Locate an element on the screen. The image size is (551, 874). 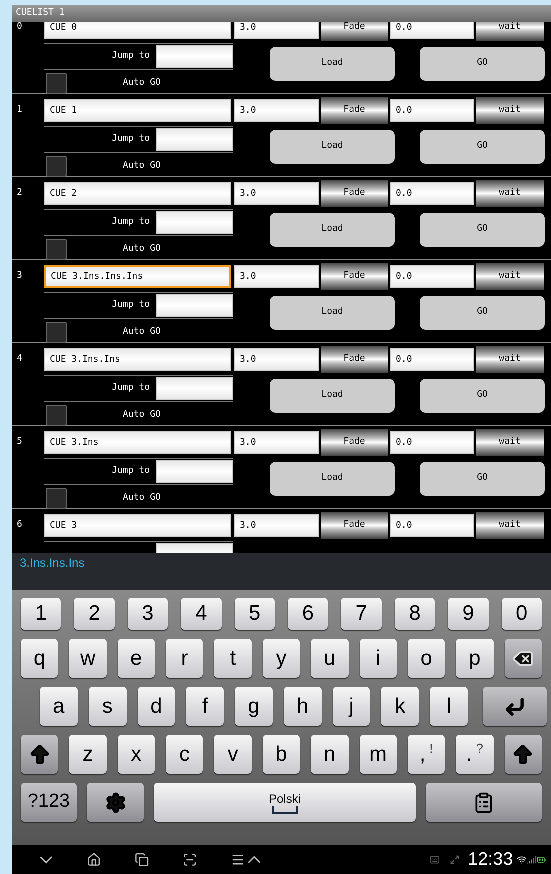
keyboard-key: x is located at coordinates (137, 754).